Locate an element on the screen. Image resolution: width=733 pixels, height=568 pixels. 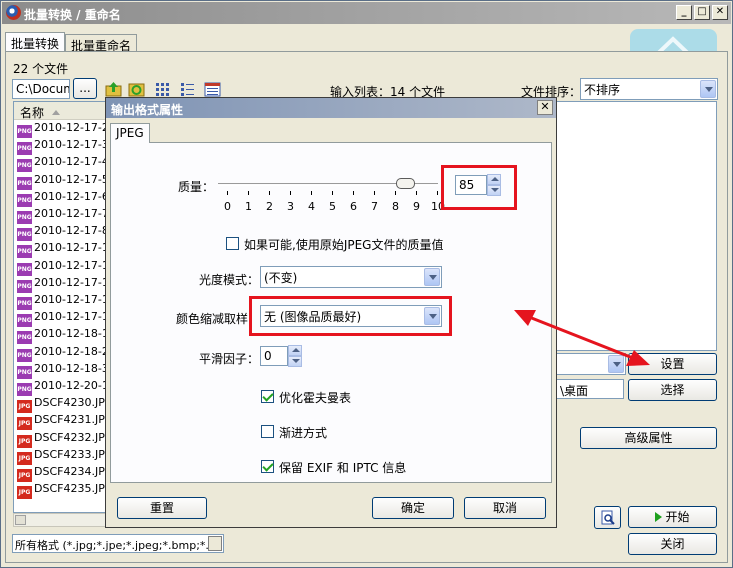
file-list-item: JPG DSCF4231.JPG is located at coordinates (62, 422).